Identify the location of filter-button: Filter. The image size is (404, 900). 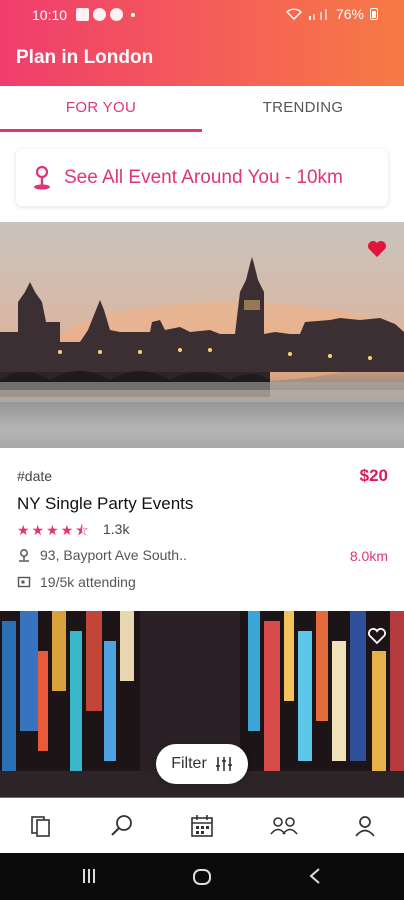
(202, 764).